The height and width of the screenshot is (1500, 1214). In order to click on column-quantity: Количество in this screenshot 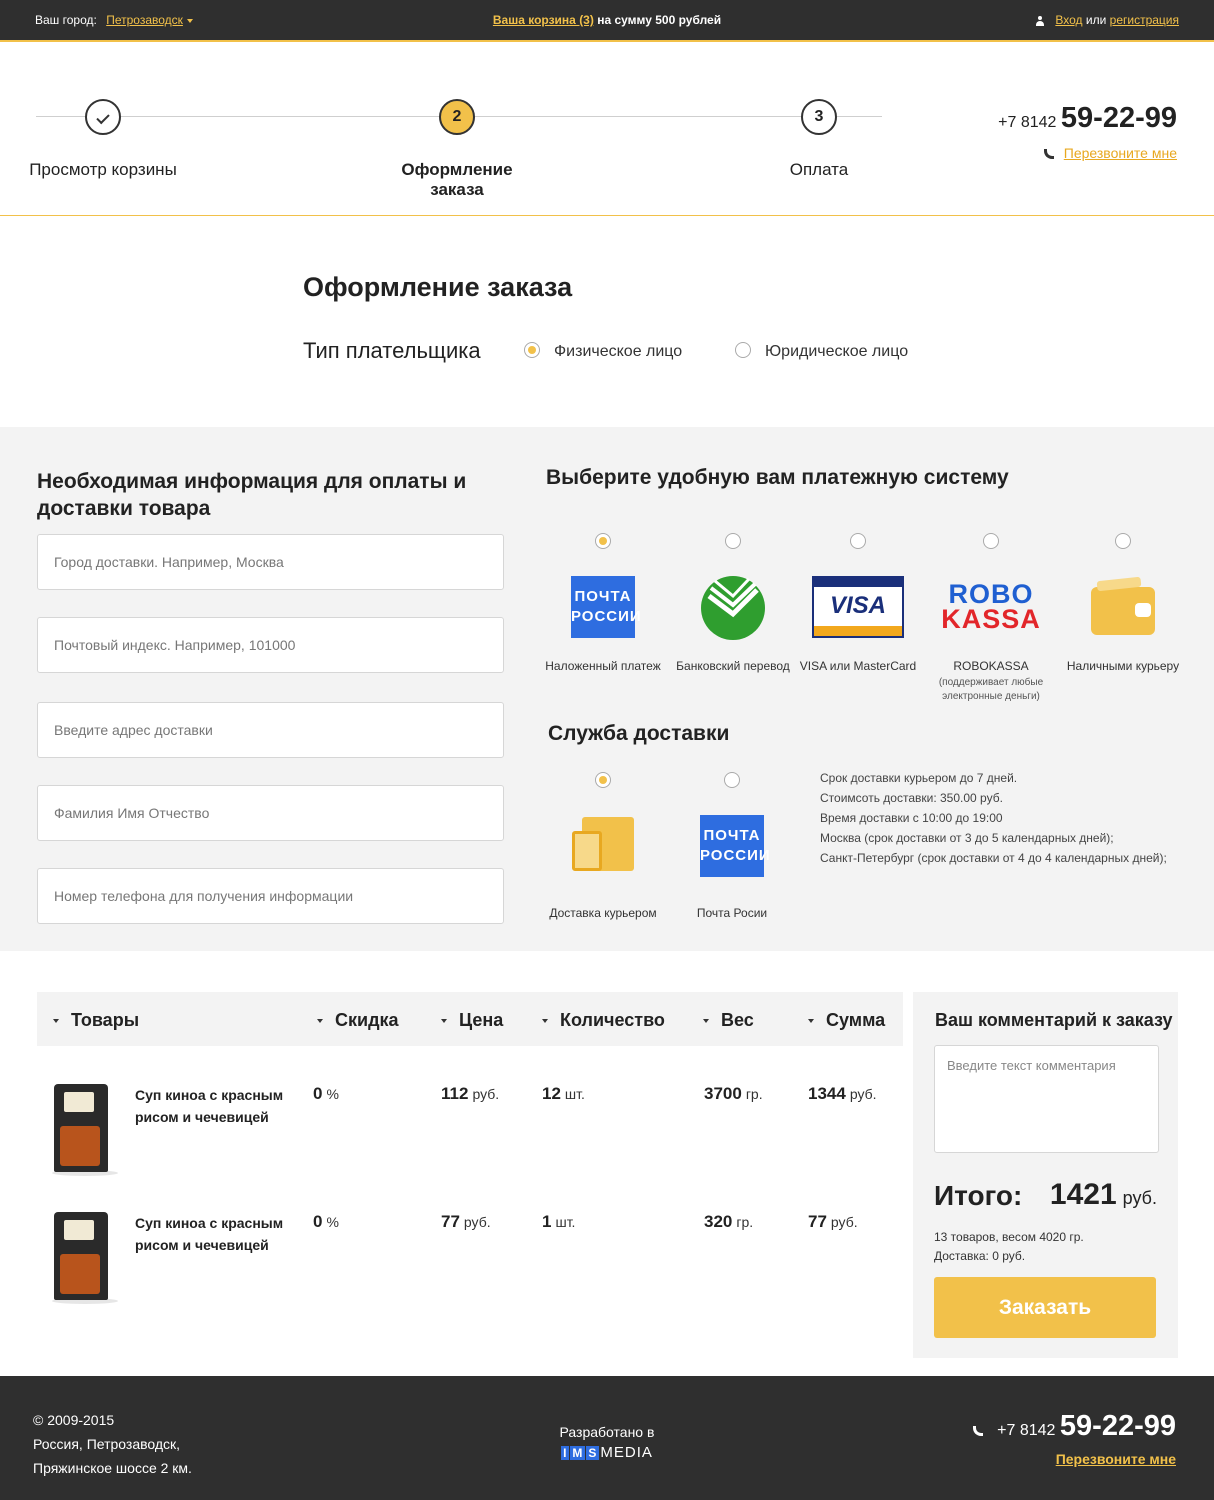, I will do `click(603, 1020)`.